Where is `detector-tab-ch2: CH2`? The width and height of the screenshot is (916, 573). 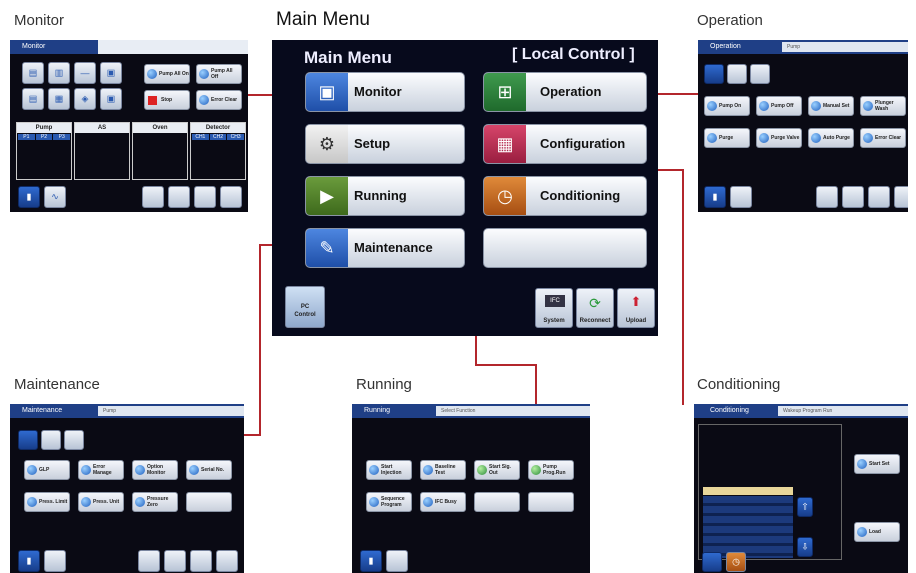 detector-tab-ch2: CH2 is located at coordinates (218, 137).